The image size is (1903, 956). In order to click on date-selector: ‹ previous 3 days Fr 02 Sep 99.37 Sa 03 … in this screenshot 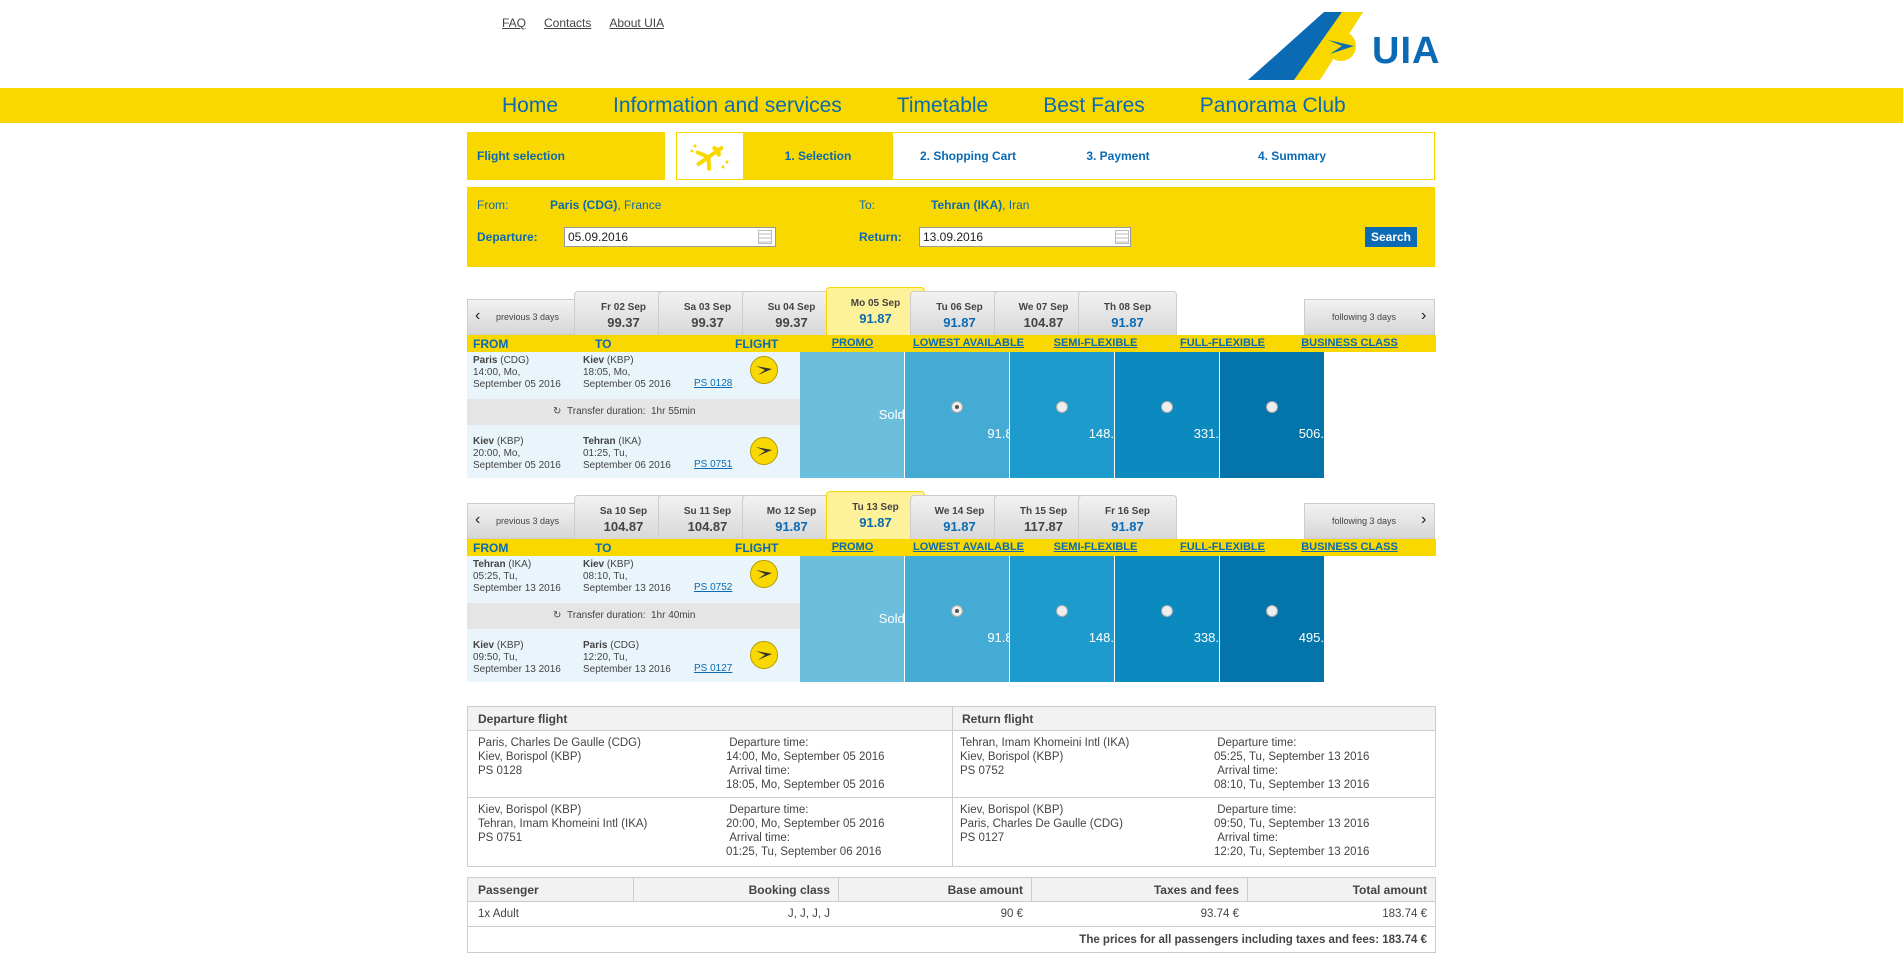, I will do `click(951, 311)`.